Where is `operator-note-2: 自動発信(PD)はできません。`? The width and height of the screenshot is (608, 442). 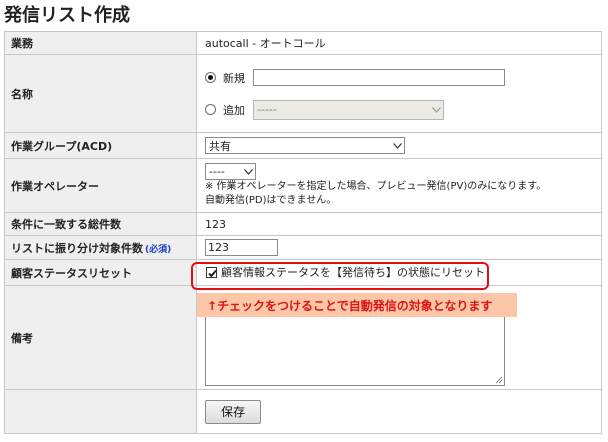 operator-note-2: 自動発信(PD)はできません。 is located at coordinates (271, 200).